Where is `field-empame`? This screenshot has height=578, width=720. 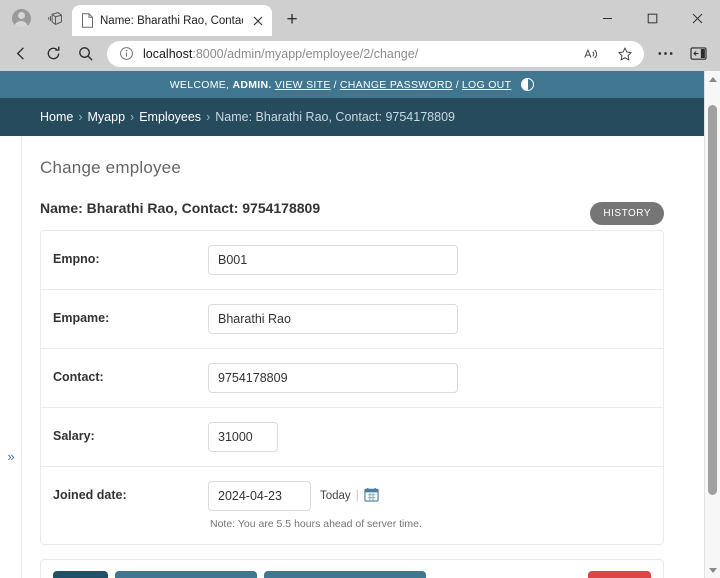
field-empame is located at coordinates (429, 319).